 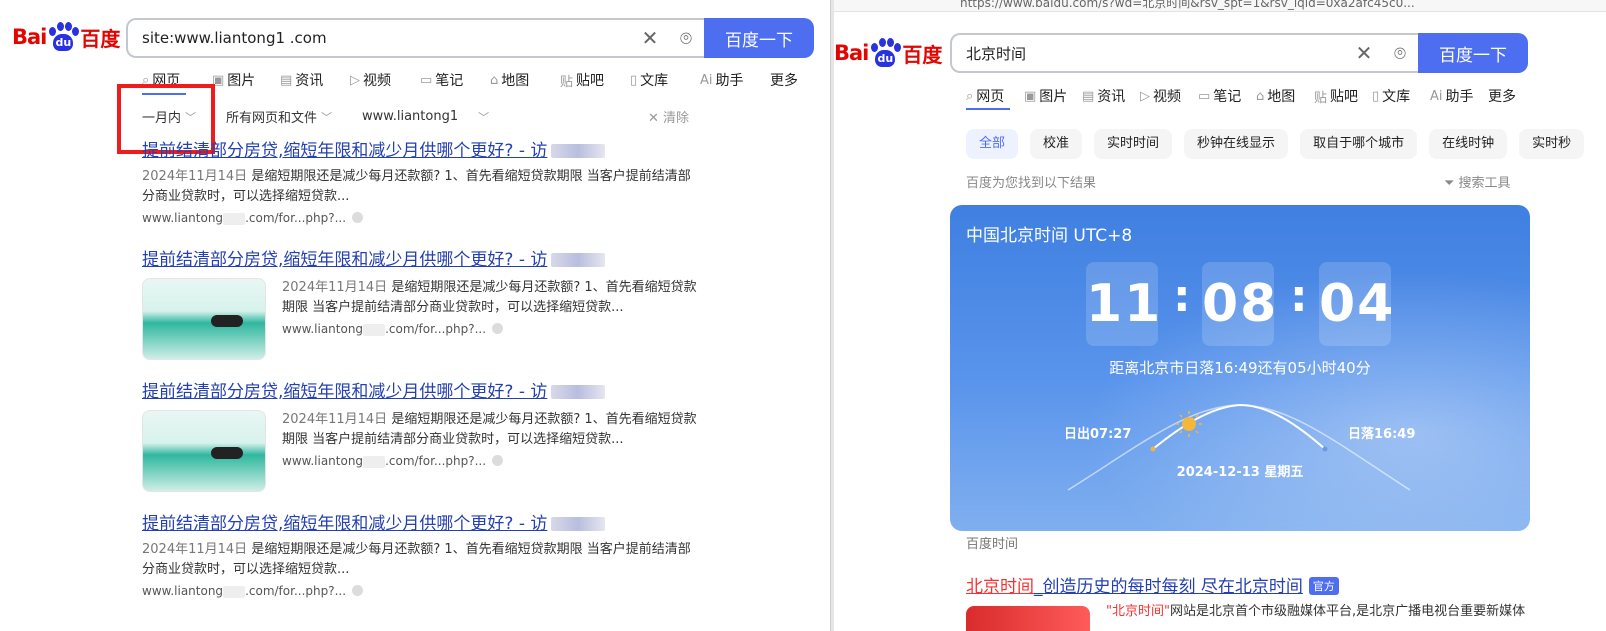 What do you see at coordinates (1088, 96) in the screenshot?
I see `news-icon: ▤` at bounding box center [1088, 96].